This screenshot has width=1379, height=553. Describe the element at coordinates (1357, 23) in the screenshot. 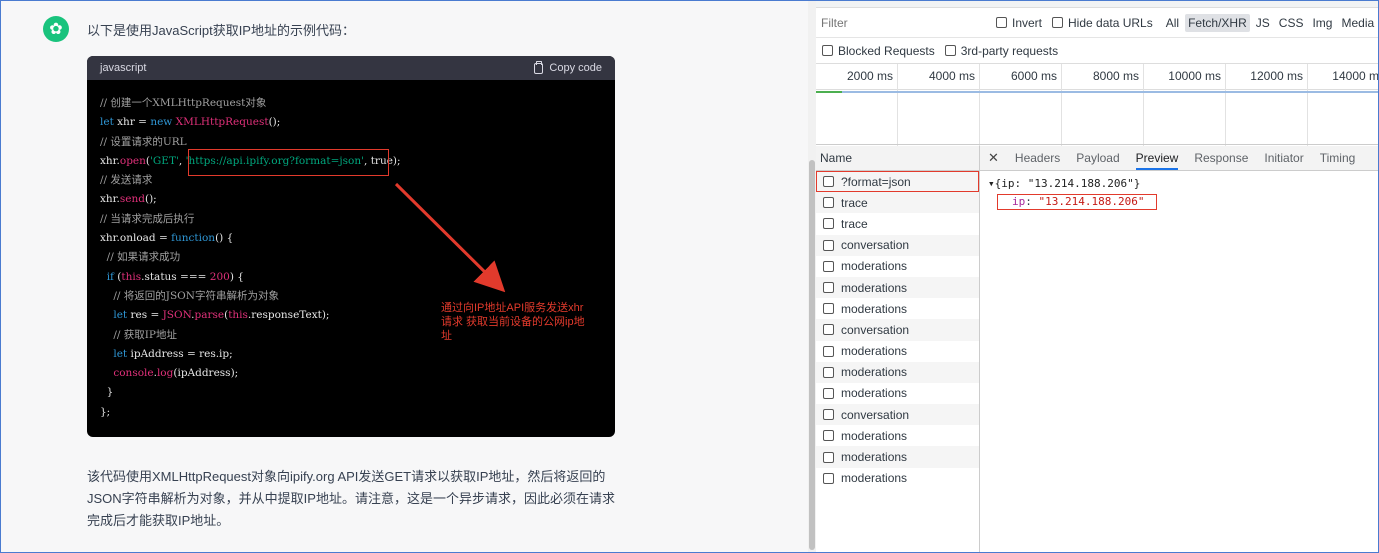

I see `type-filter-media: Media` at that location.